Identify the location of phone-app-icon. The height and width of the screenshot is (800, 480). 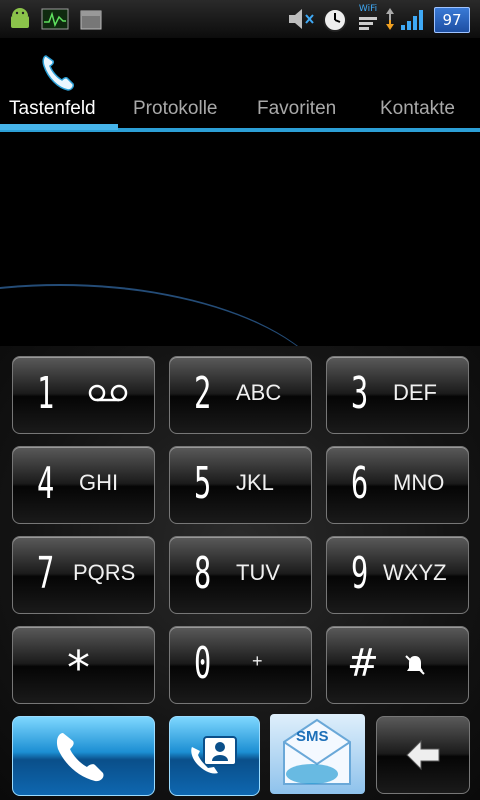
(58, 72).